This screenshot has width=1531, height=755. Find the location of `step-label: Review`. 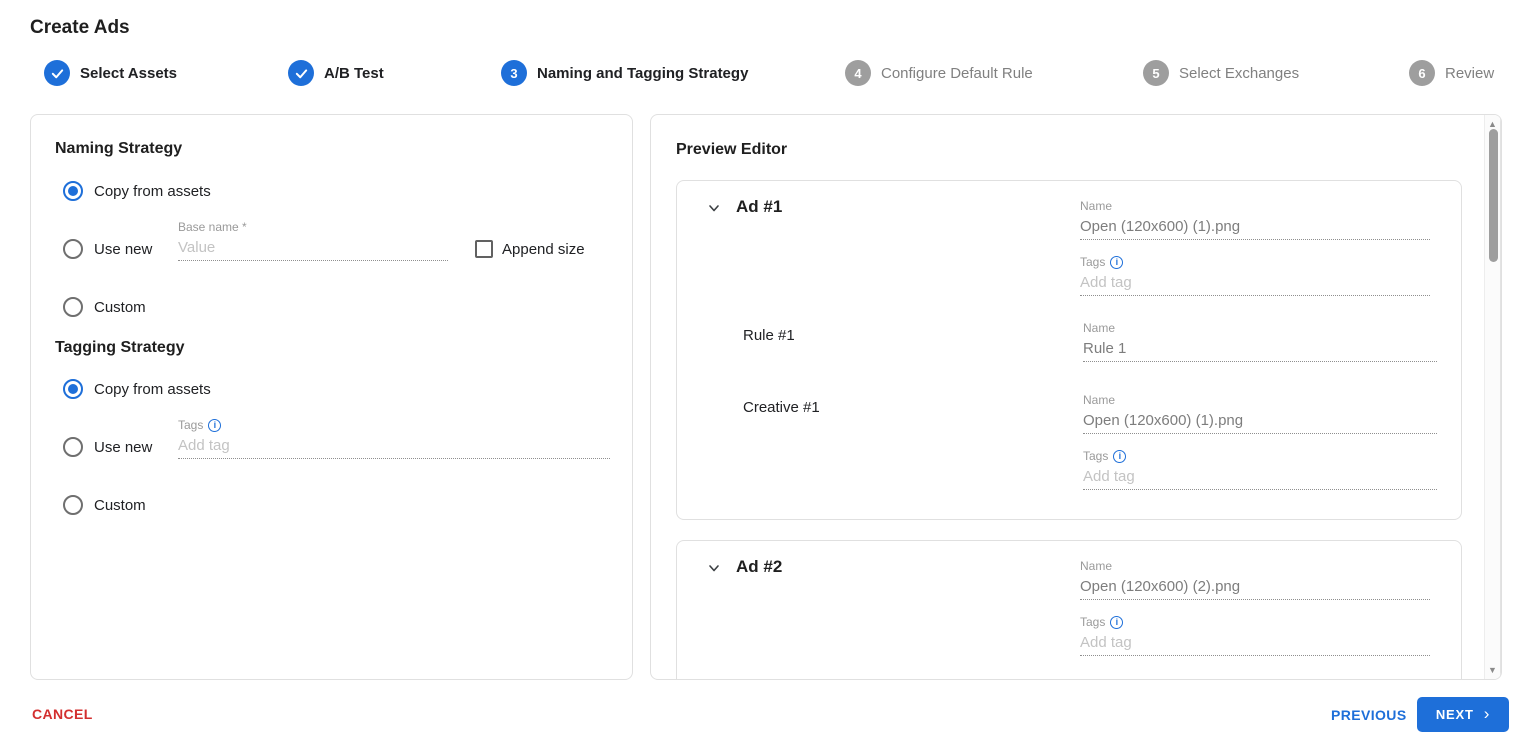

step-label: Review is located at coordinates (1470, 73).